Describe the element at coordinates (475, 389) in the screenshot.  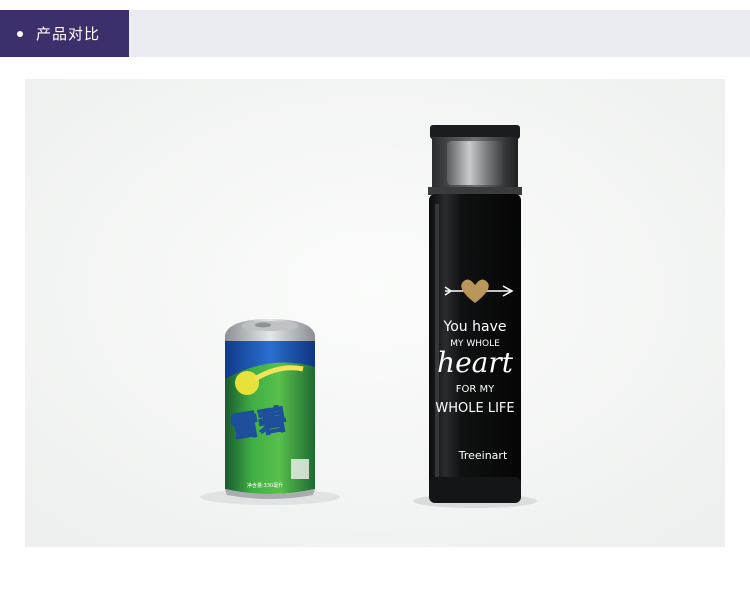
I see `bottle-text-line4: FOR MY` at that location.